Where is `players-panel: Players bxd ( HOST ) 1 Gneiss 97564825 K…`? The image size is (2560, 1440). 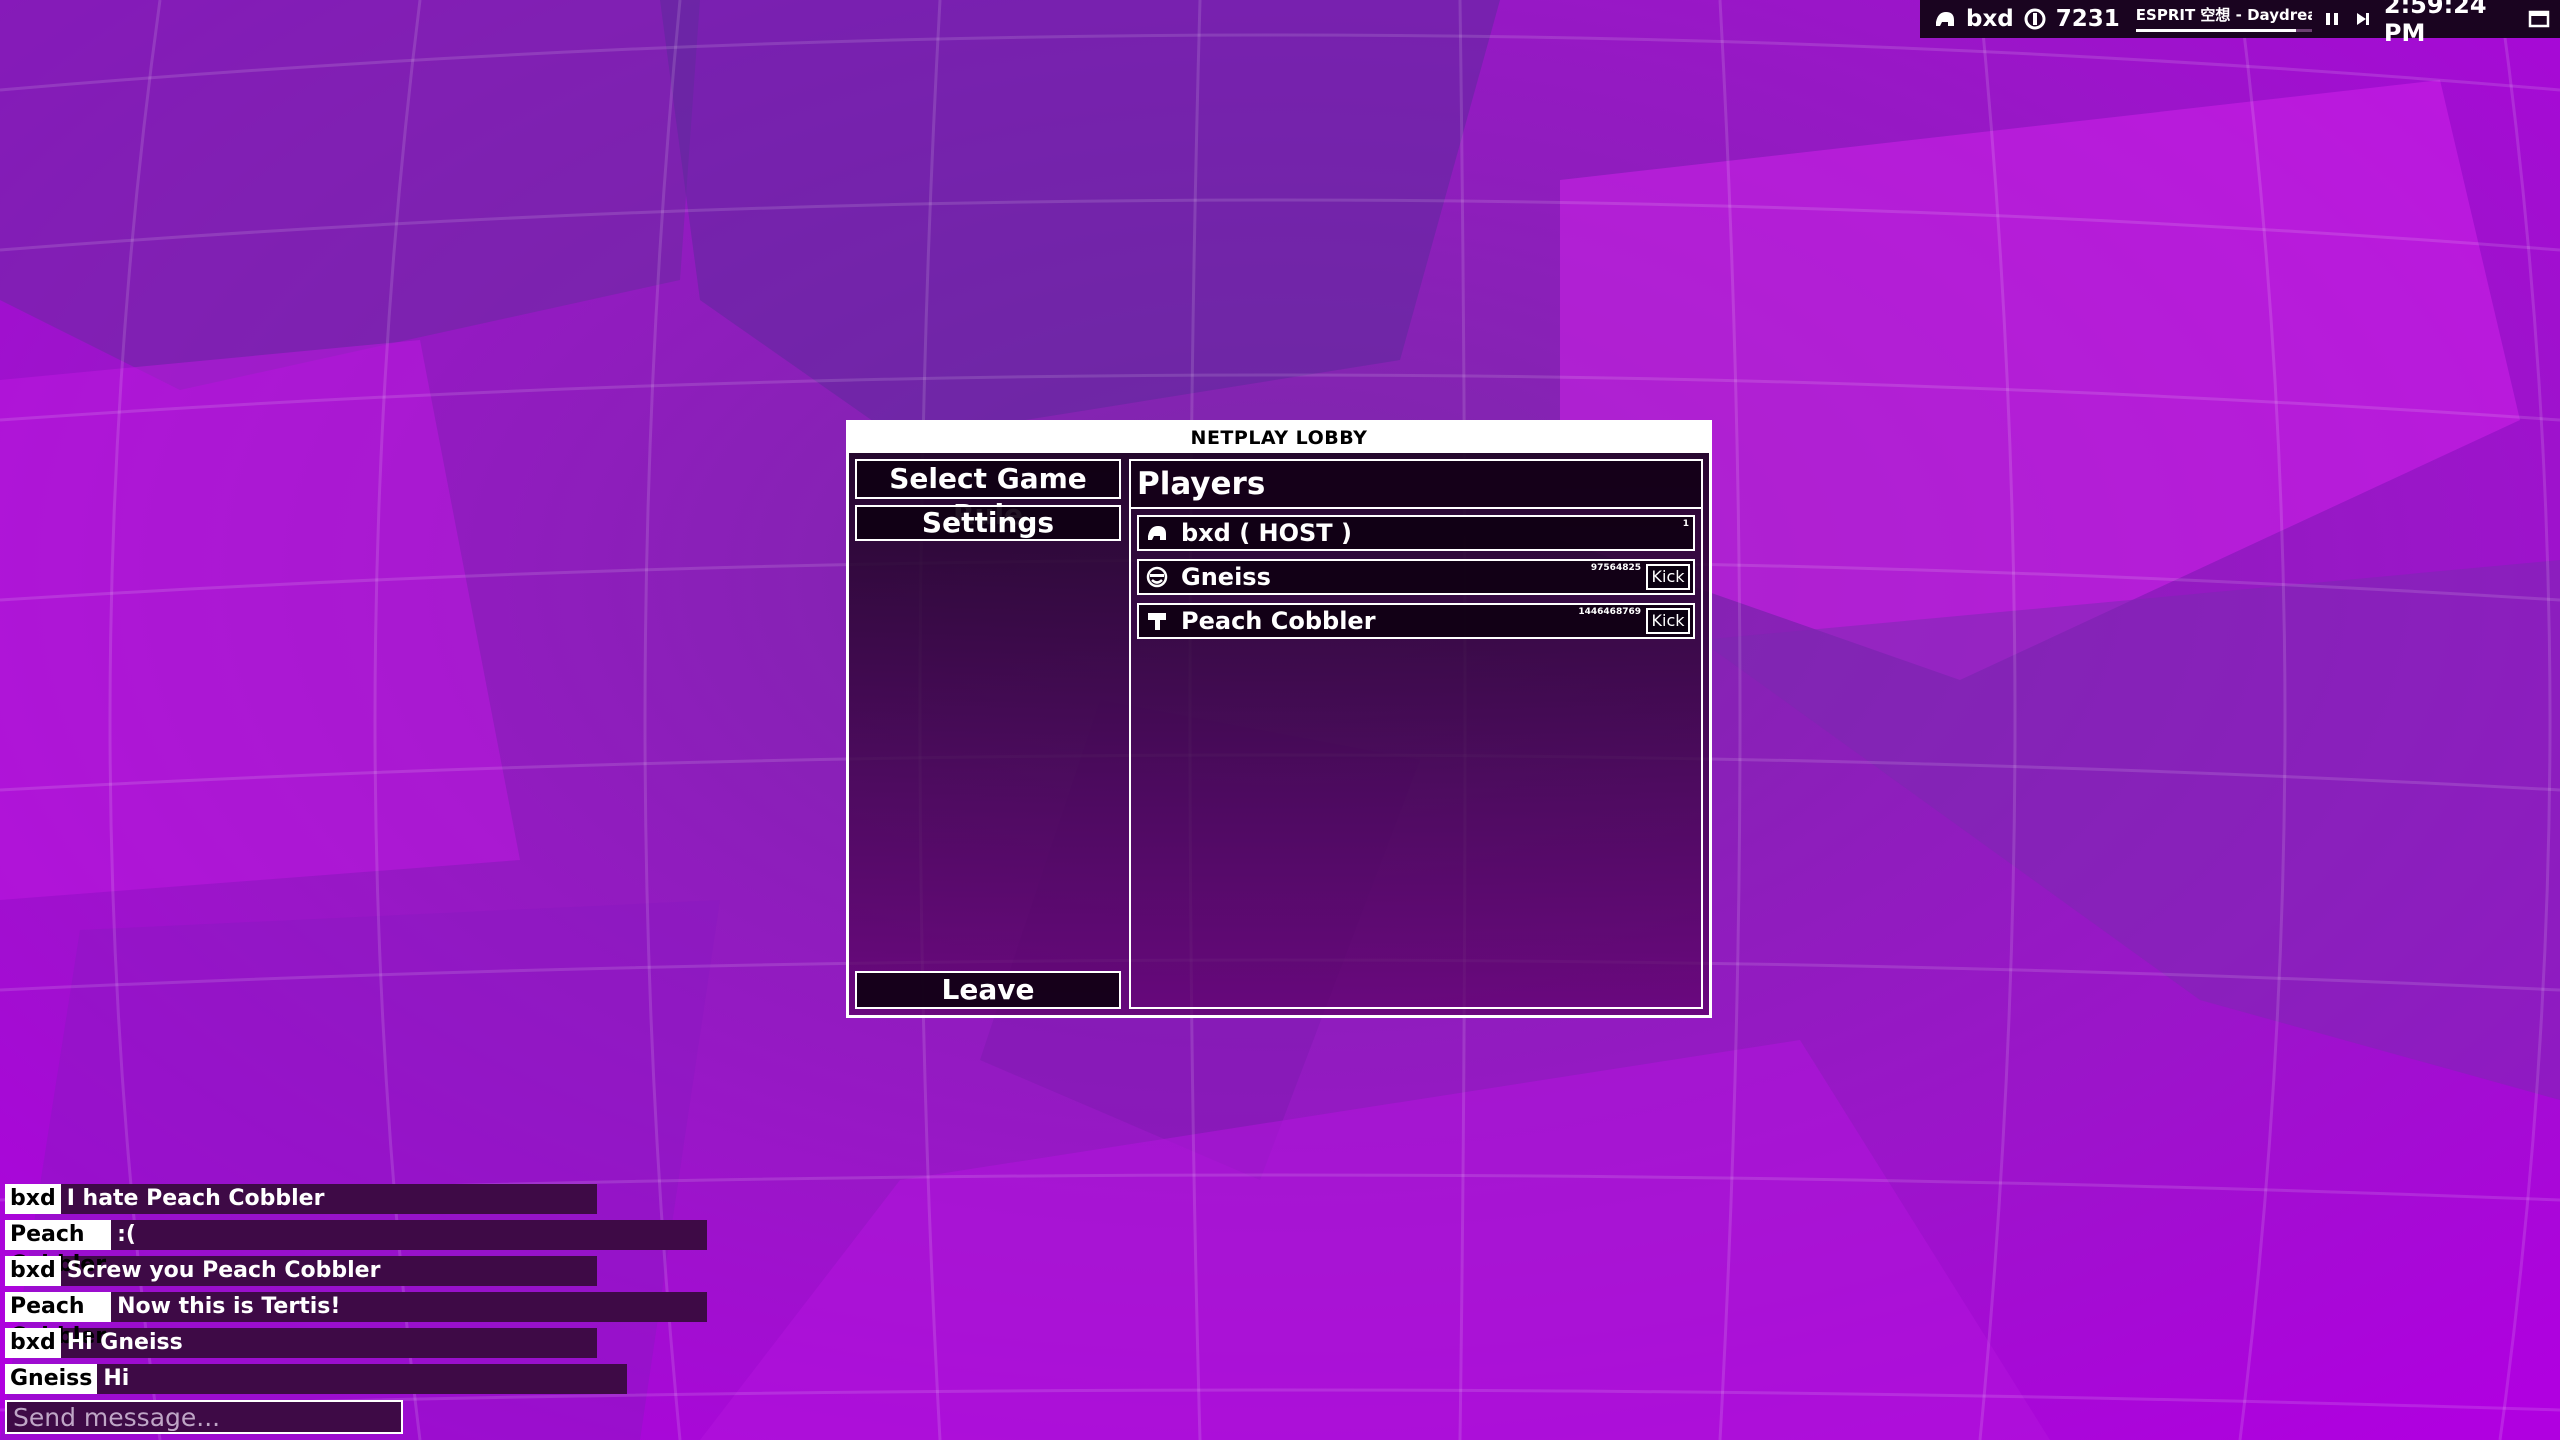
players-panel: Players bxd ( HOST ) 1 Gneiss 97564825 K… is located at coordinates (1416, 734).